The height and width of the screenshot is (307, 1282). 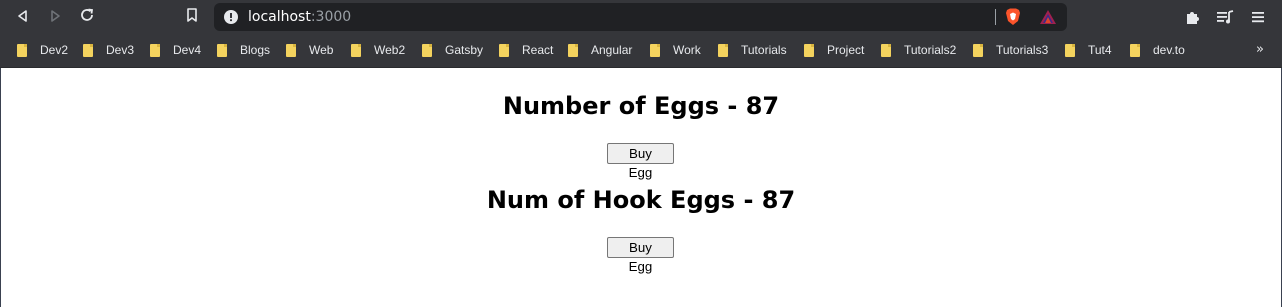 I want to click on bookmark-label: Blogs, so click(x=255, y=50).